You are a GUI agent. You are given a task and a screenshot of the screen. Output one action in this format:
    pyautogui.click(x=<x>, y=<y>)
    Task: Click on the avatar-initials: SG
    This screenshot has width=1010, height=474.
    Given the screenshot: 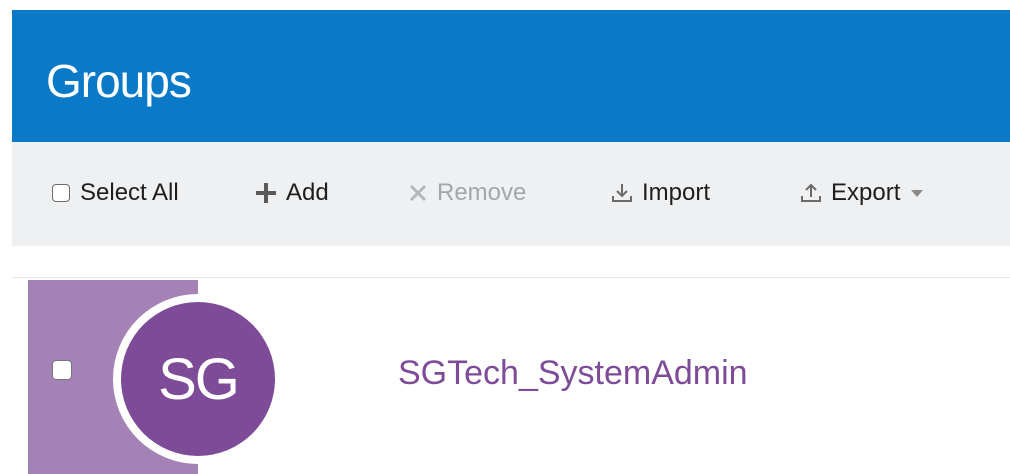 What is the action you would take?
    pyautogui.click(x=198, y=379)
    